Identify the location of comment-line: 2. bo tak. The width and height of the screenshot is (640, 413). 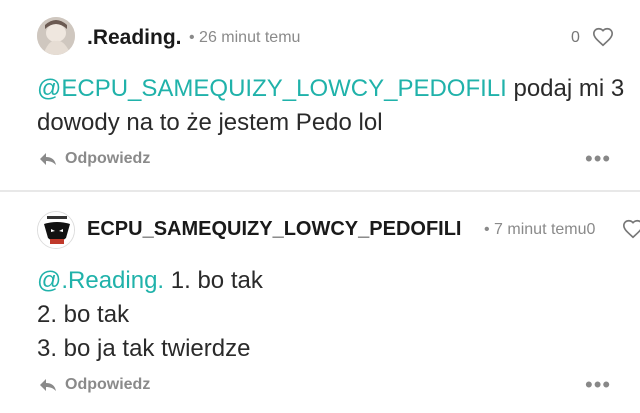
(83, 314).